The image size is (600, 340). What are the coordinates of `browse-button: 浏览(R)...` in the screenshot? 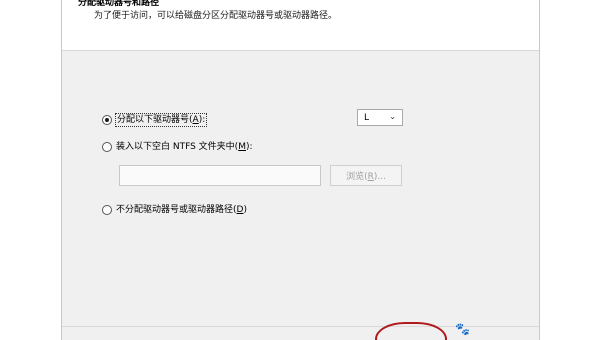 It's located at (366, 175).